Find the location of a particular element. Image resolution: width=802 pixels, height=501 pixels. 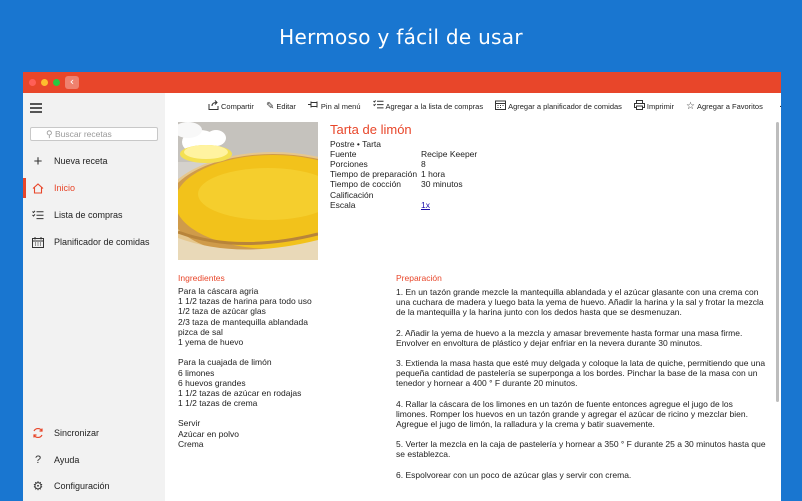

ingredients-heading: Ingredientes is located at coordinates (201, 278).